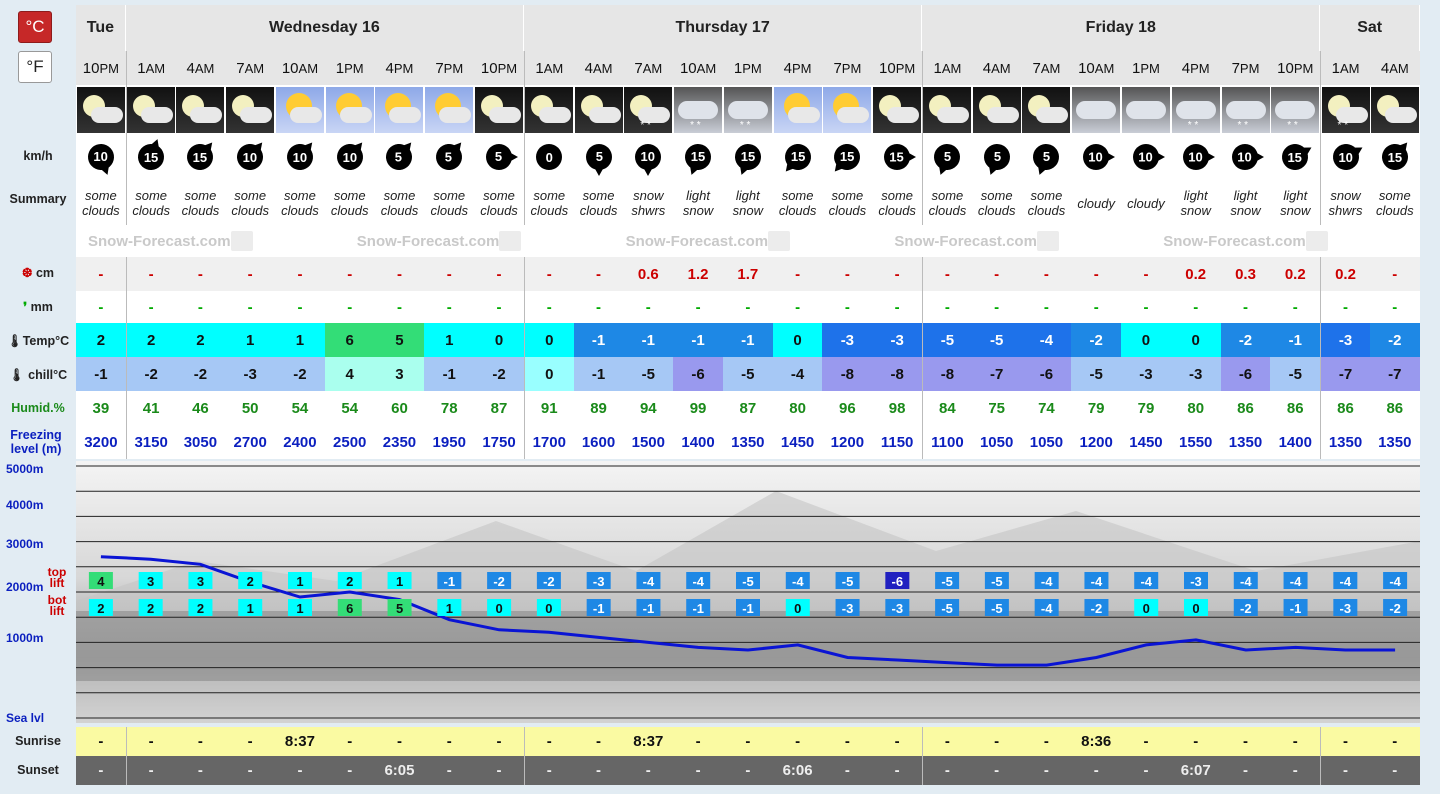 The height and width of the screenshot is (794, 1440). Describe the element at coordinates (1399, 68) in the screenshot. I see `time-ampm: AM` at that location.